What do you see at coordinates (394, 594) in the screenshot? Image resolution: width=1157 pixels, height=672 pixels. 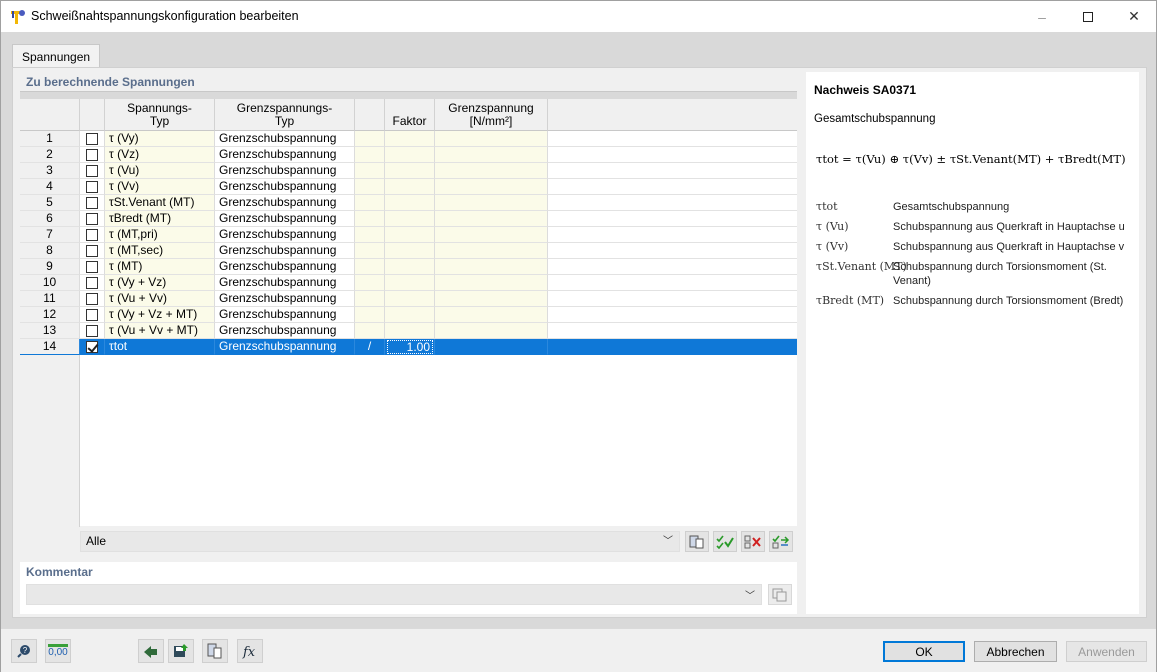 I see `comment-combobox: ﹀` at bounding box center [394, 594].